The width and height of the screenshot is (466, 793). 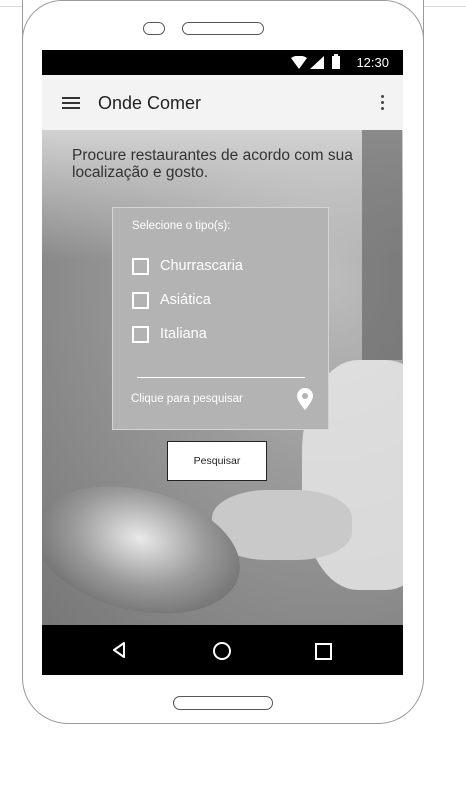 What do you see at coordinates (217, 461) in the screenshot?
I see `search-button: Pesquisar` at bounding box center [217, 461].